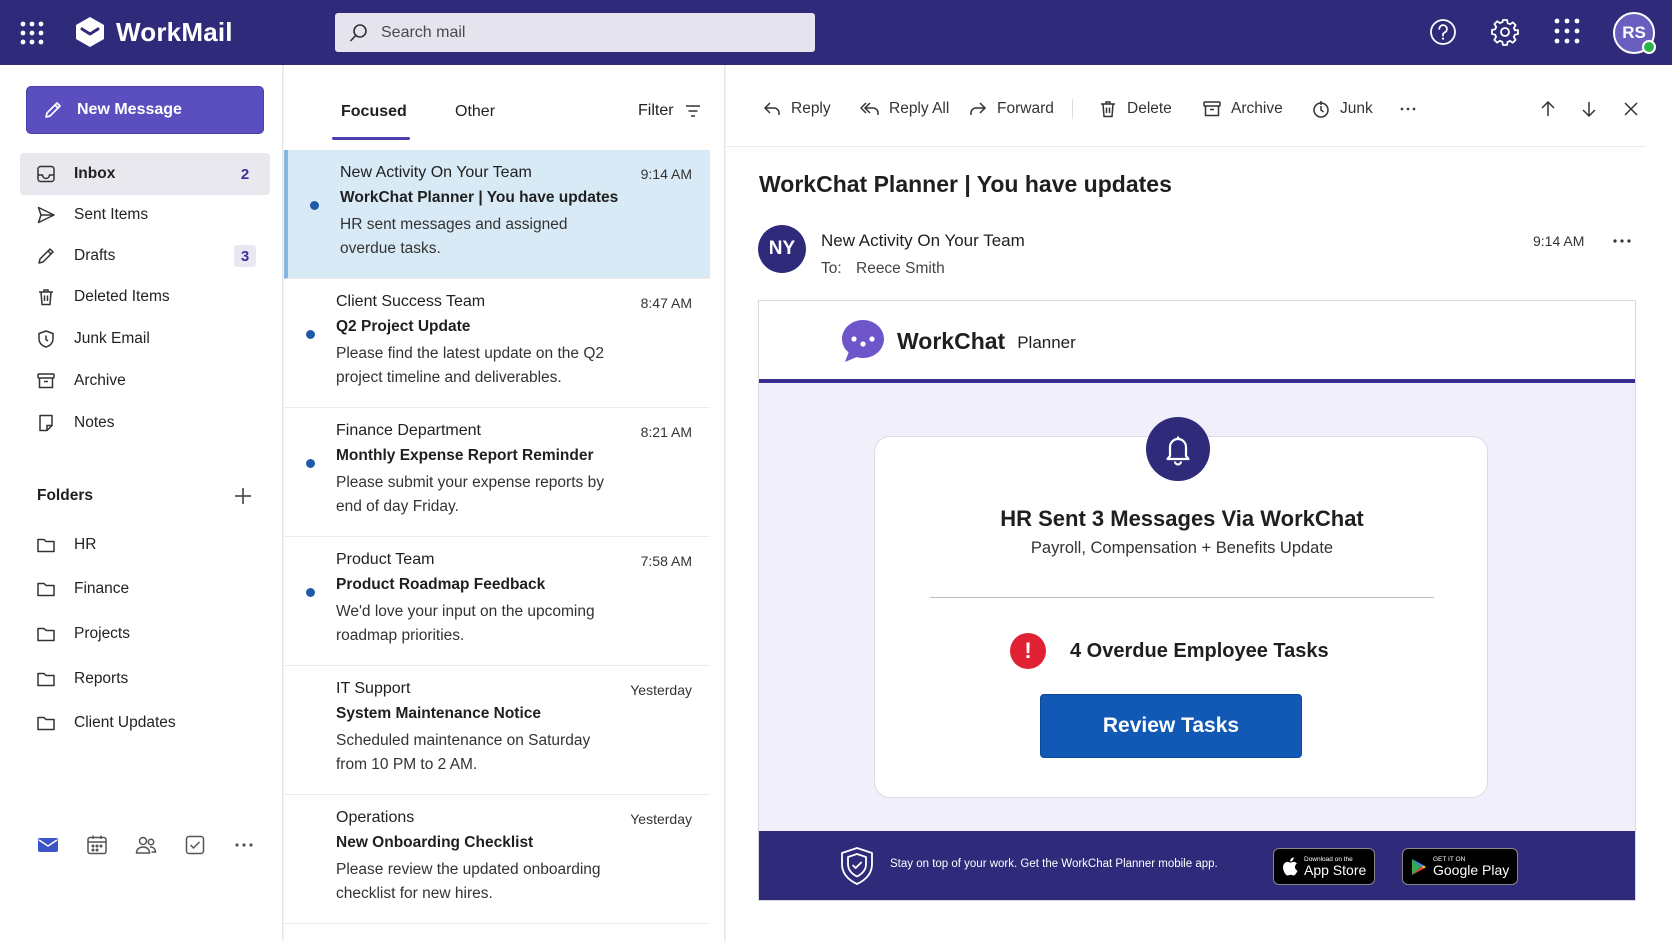 The width and height of the screenshot is (1672, 941). What do you see at coordinates (1072, 109) in the screenshot?
I see `divider` at bounding box center [1072, 109].